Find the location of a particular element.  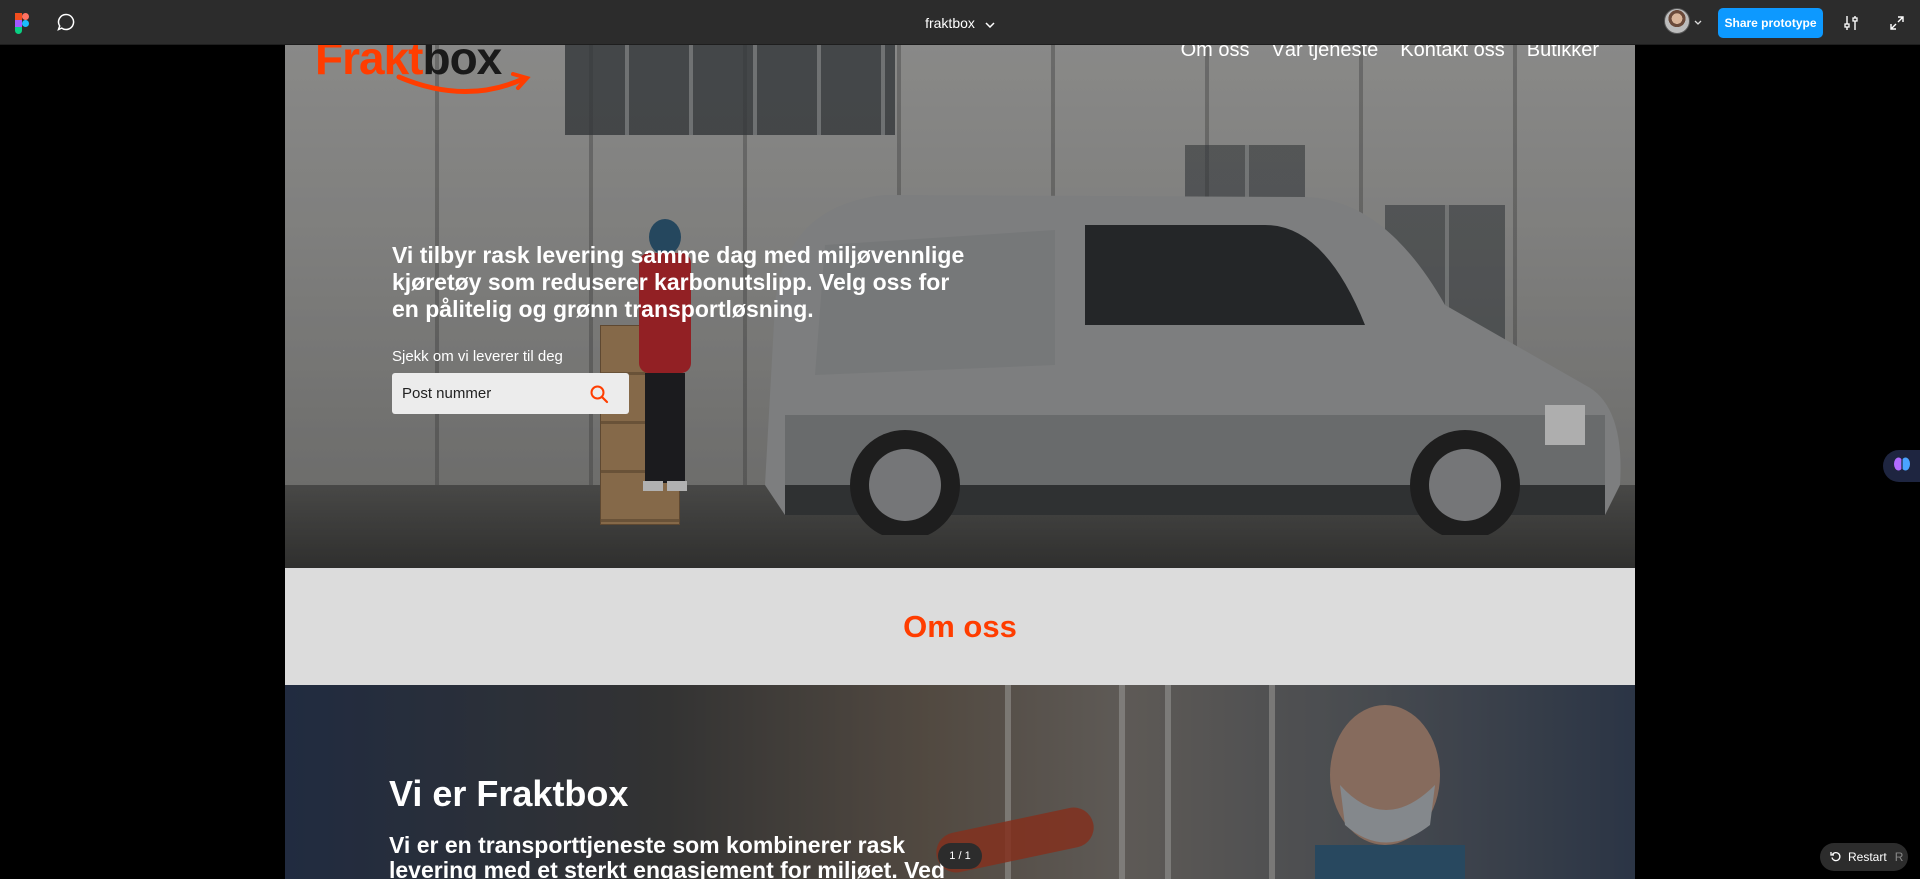

nav-item-kontakt-oss: Kontakt oss is located at coordinates (1452, 53).